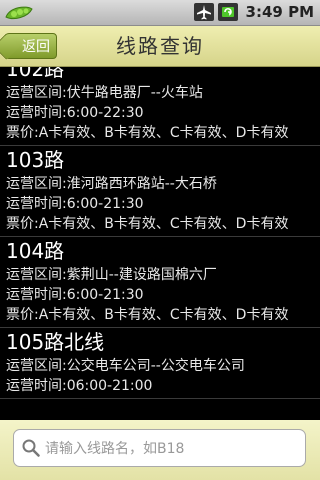 The height and width of the screenshot is (480, 320). I want to click on route-range: 运营区间:伏牛路电器厂--火车站, so click(104, 93).